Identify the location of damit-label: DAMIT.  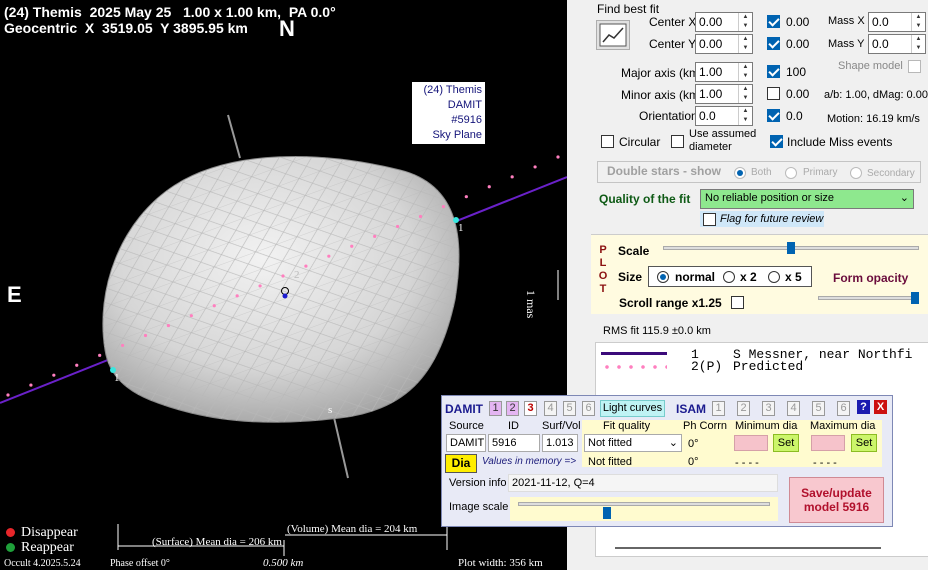
(464, 409).